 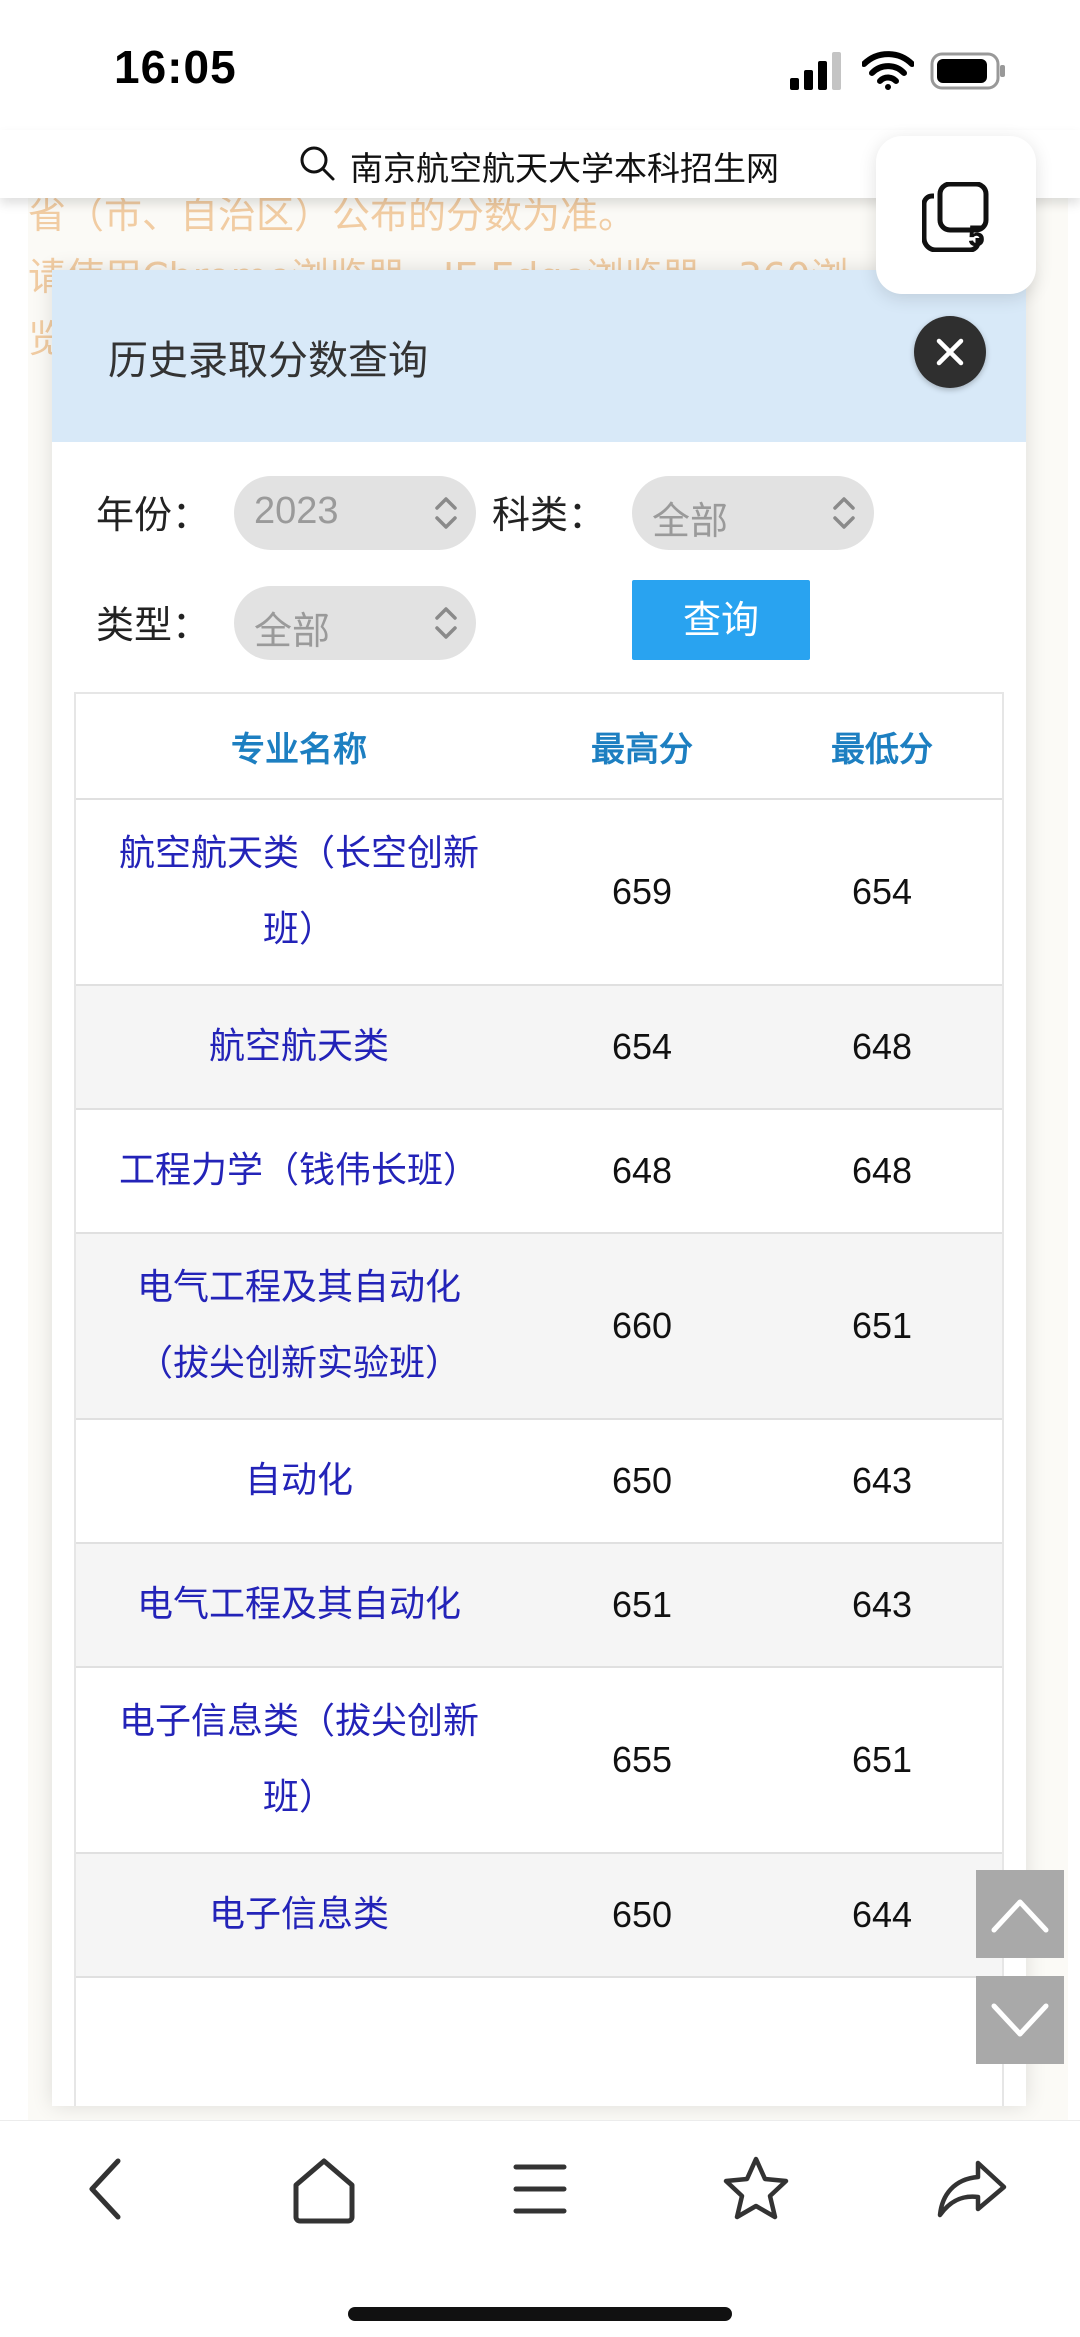 What do you see at coordinates (298, 1046) in the screenshot?
I see `major-name: 航空航天类` at bounding box center [298, 1046].